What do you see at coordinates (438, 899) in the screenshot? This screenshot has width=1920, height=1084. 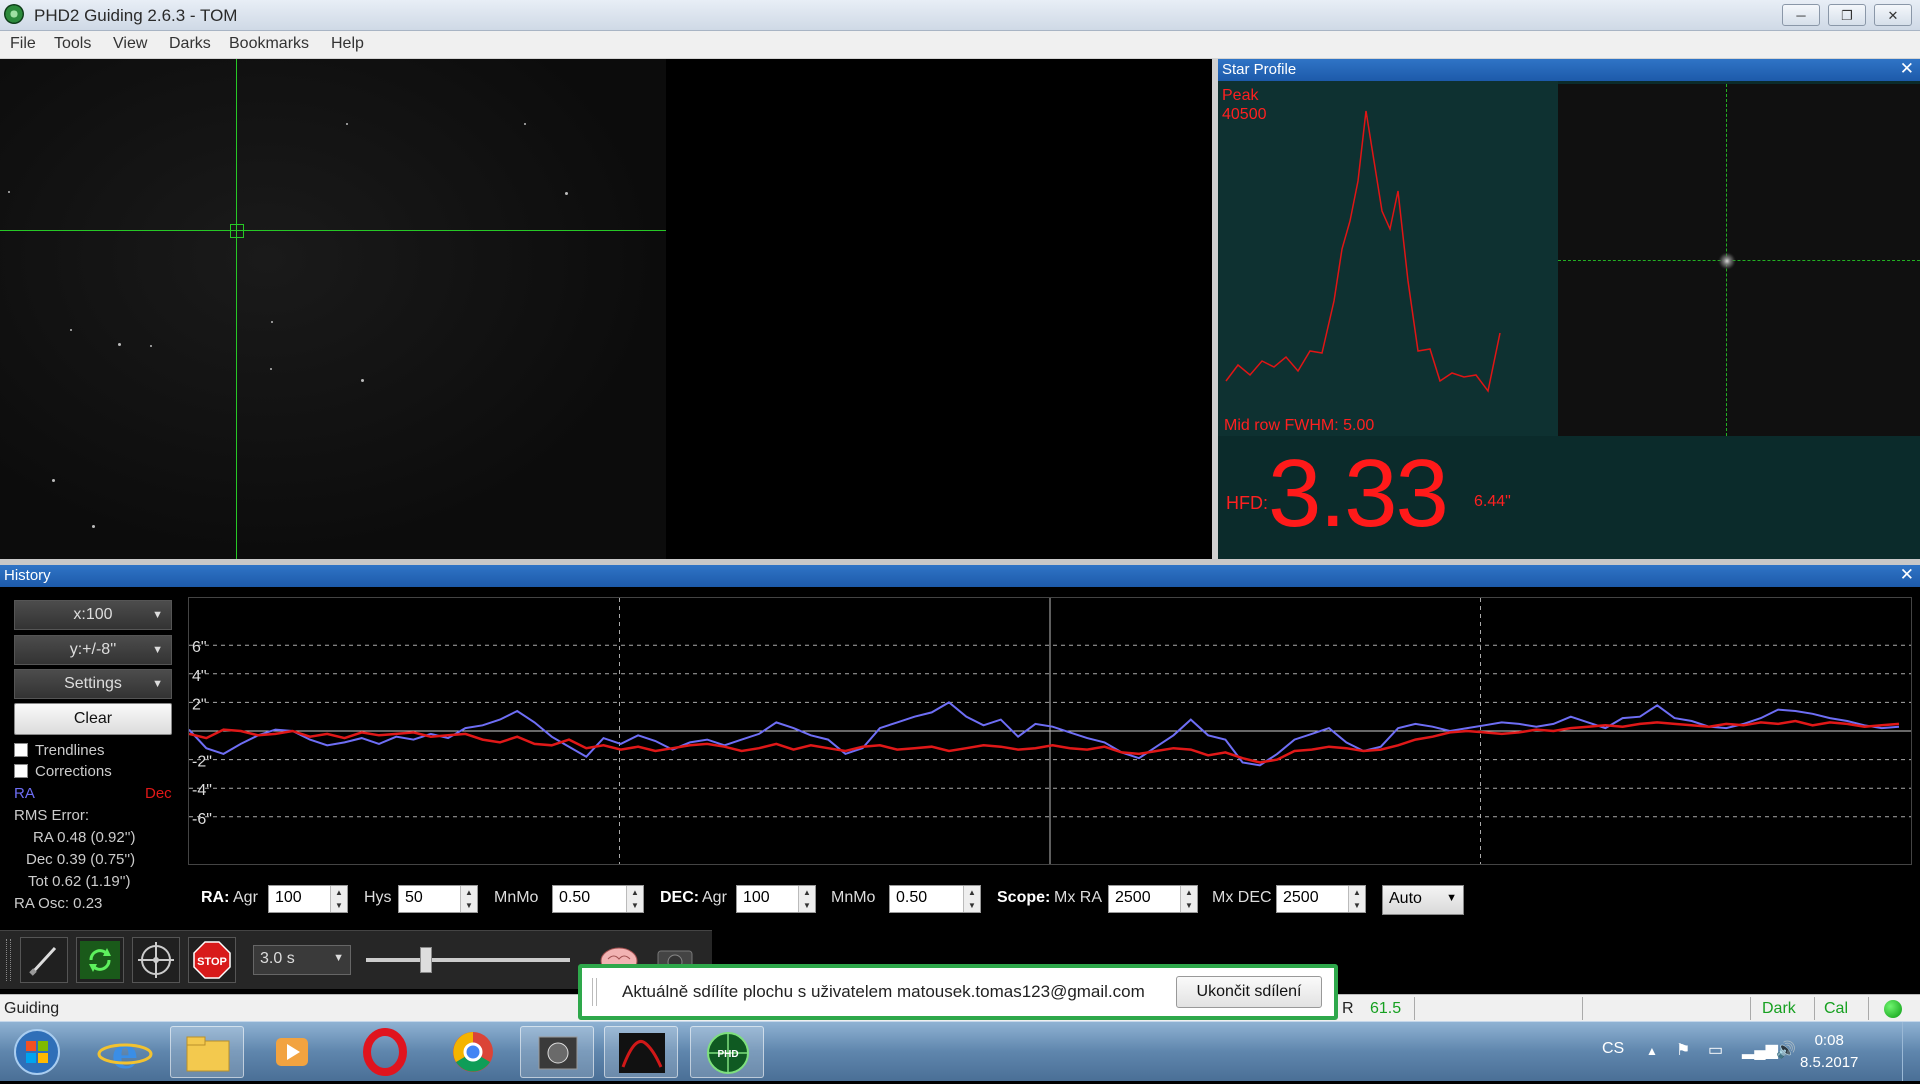 I see `hys-spinner: 50 ▲ ▼` at bounding box center [438, 899].